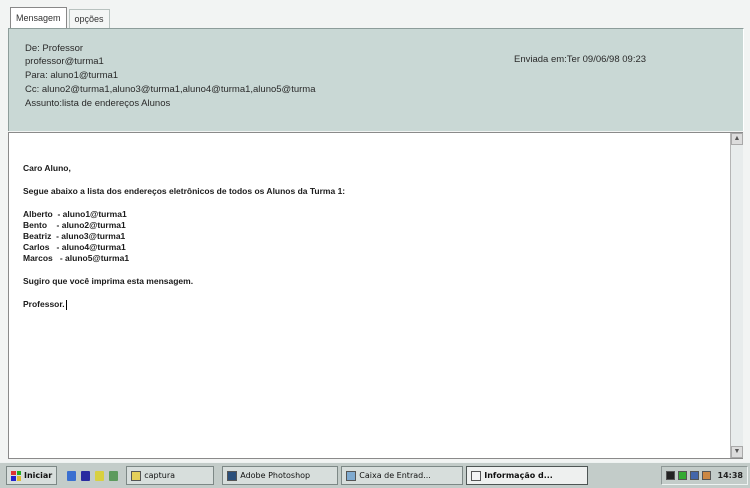 The width and height of the screenshot is (750, 488). What do you see at coordinates (75, 214) in the screenshot?
I see `student-row: Alberto - aluno1@turma1` at bounding box center [75, 214].